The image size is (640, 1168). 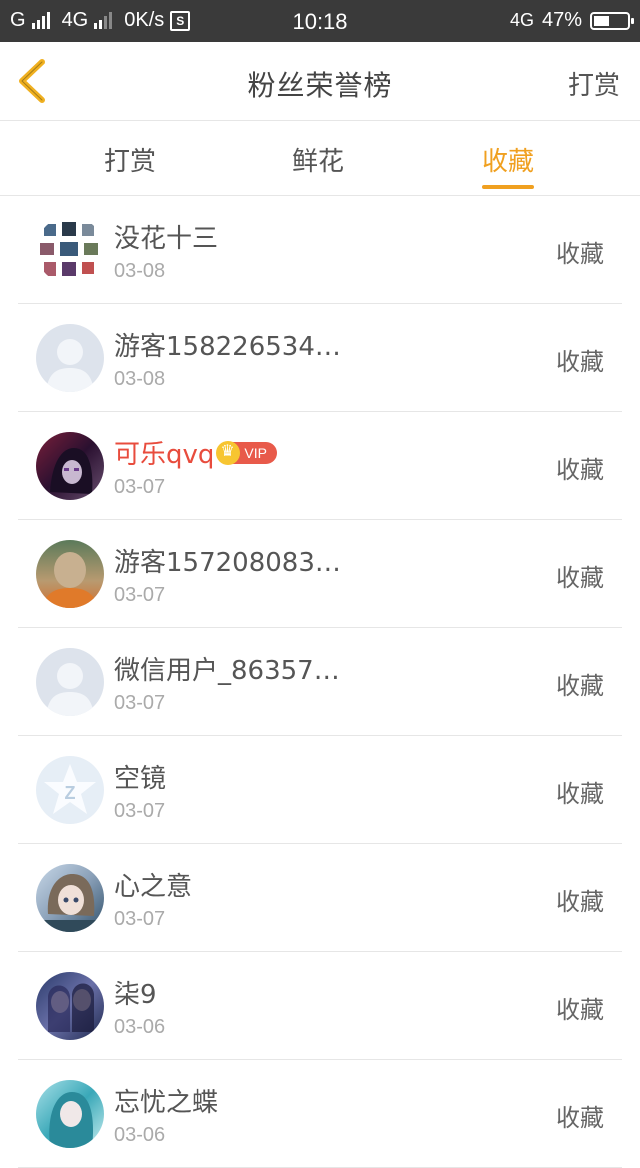 What do you see at coordinates (320, 1114) in the screenshot?
I see `fan-row: 忘忧之蝶 03-06 收藏` at bounding box center [320, 1114].